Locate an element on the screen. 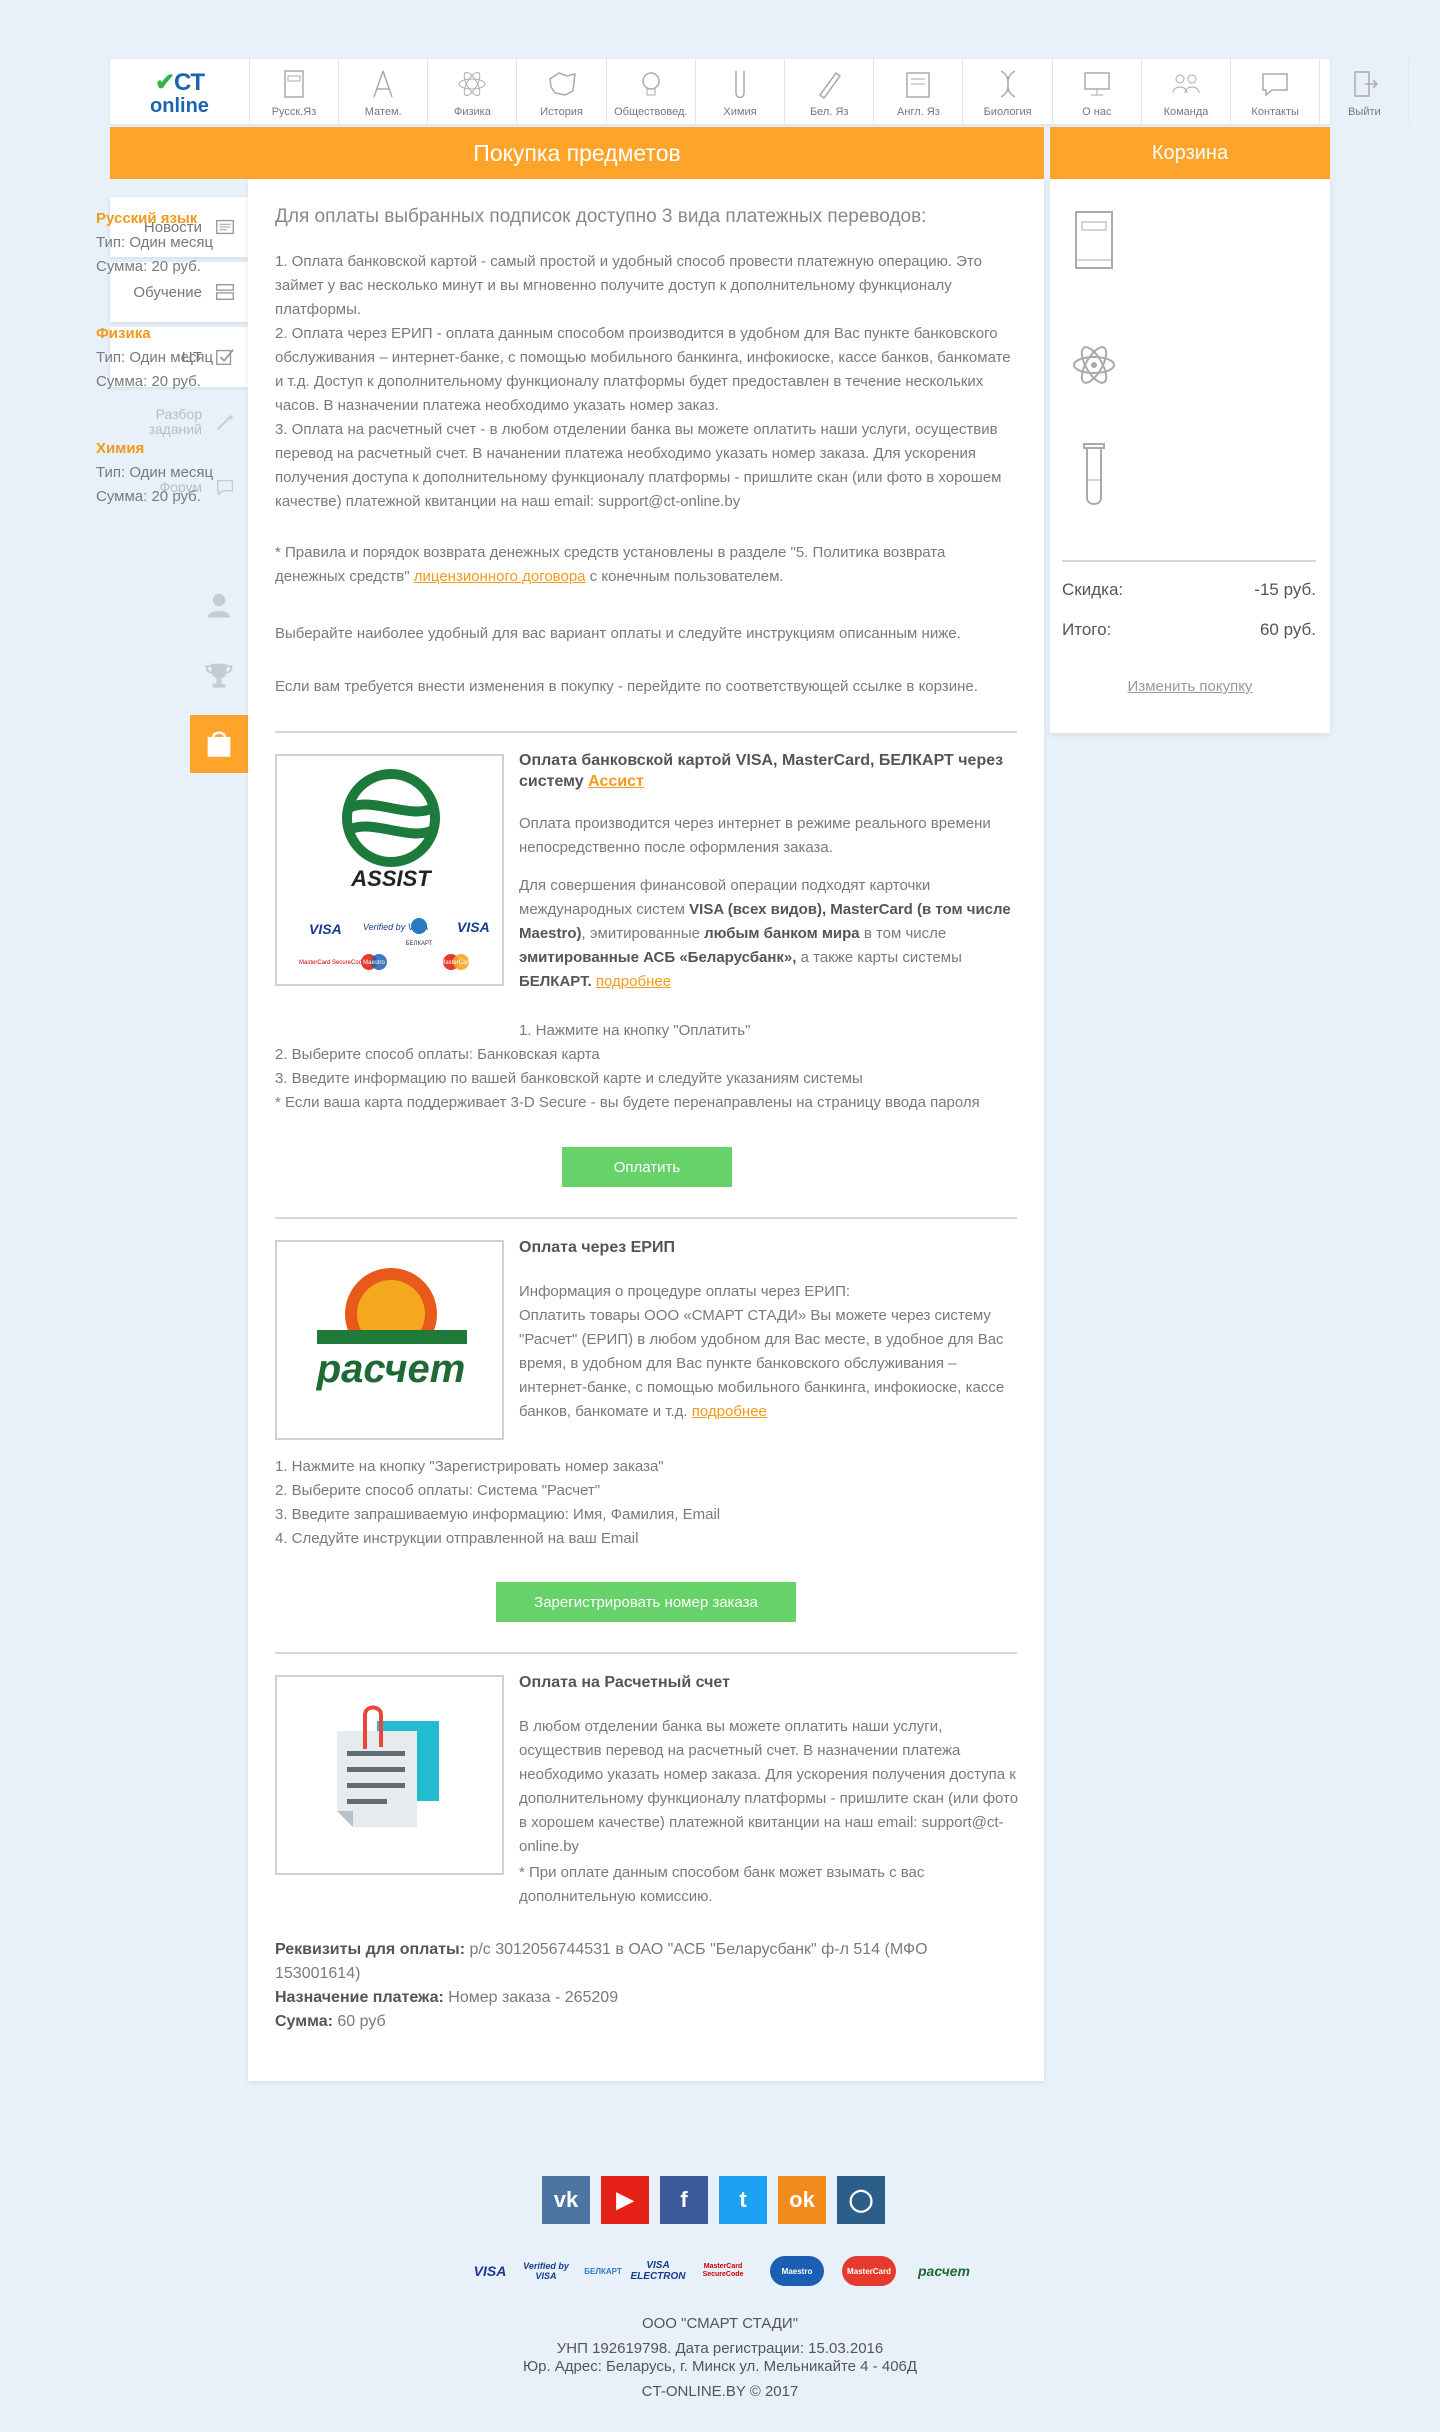 This screenshot has width=1440, height=2432. nav-item-10: Команда is located at coordinates (1186, 91).